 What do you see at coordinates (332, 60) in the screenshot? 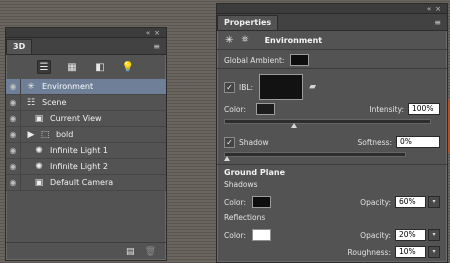
I see `global-ambient-row: Global Ambient:` at bounding box center [332, 60].